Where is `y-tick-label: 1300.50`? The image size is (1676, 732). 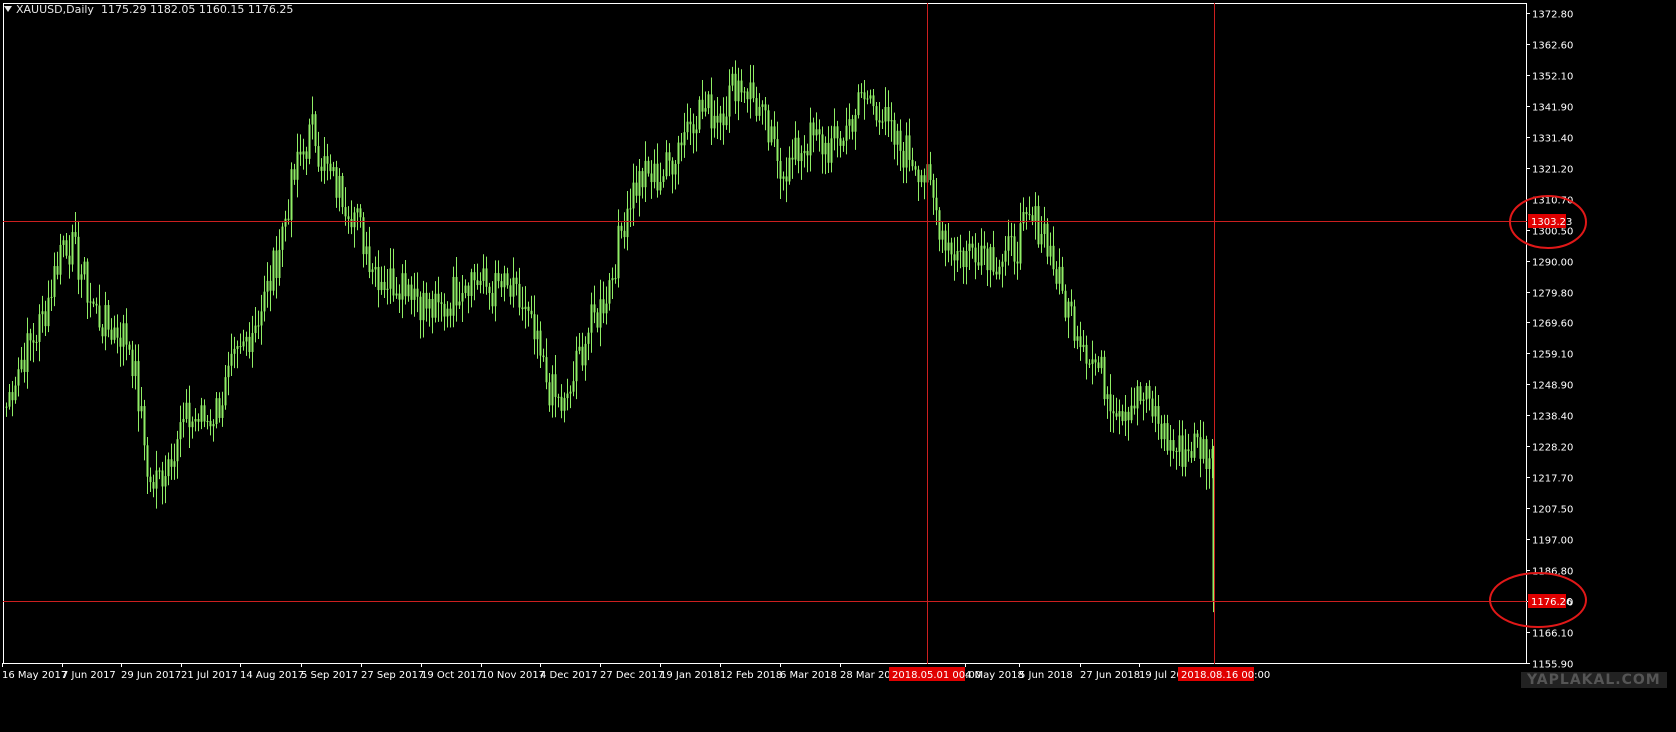 y-tick-label: 1300.50 is located at coordinates (1552, 232).